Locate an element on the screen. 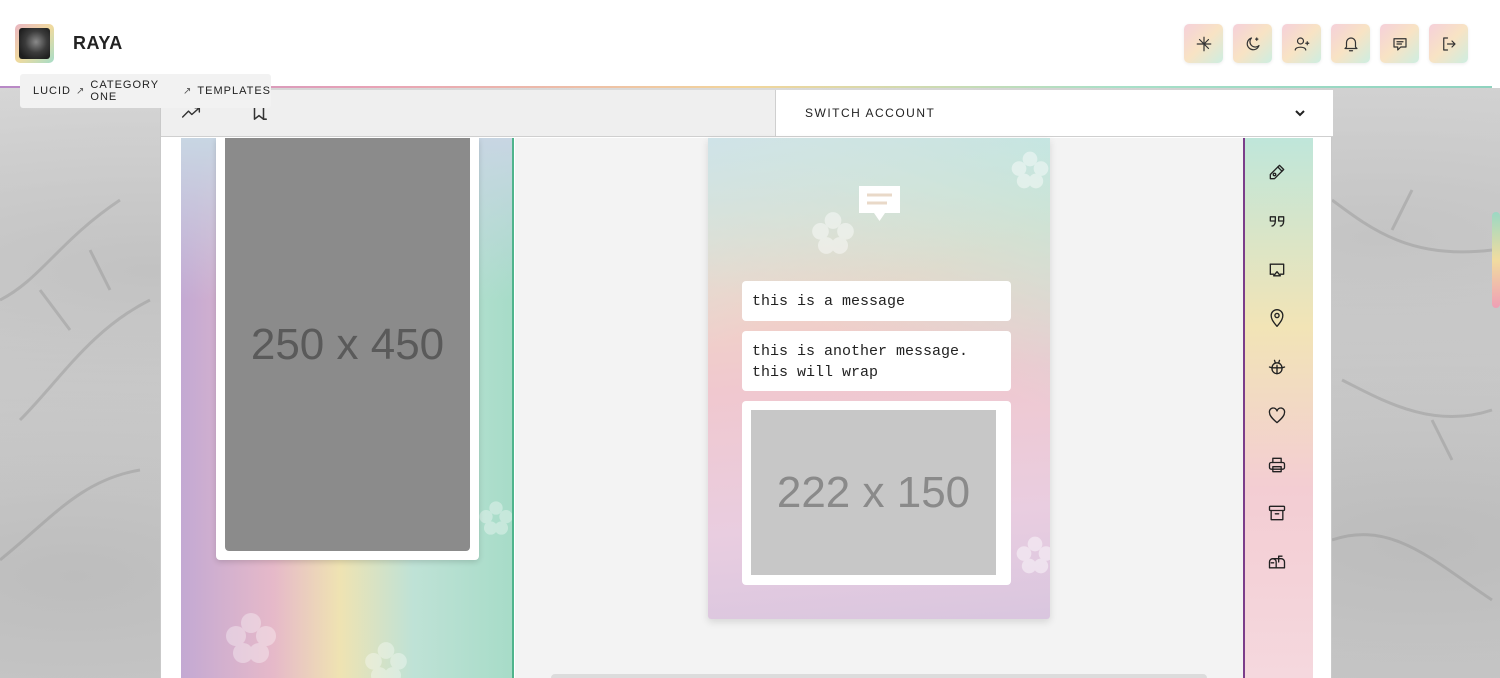 Image resolution: width=1500 pixels, height=678 pixels. tool-mailbox is located at coordinates (1277, 562).